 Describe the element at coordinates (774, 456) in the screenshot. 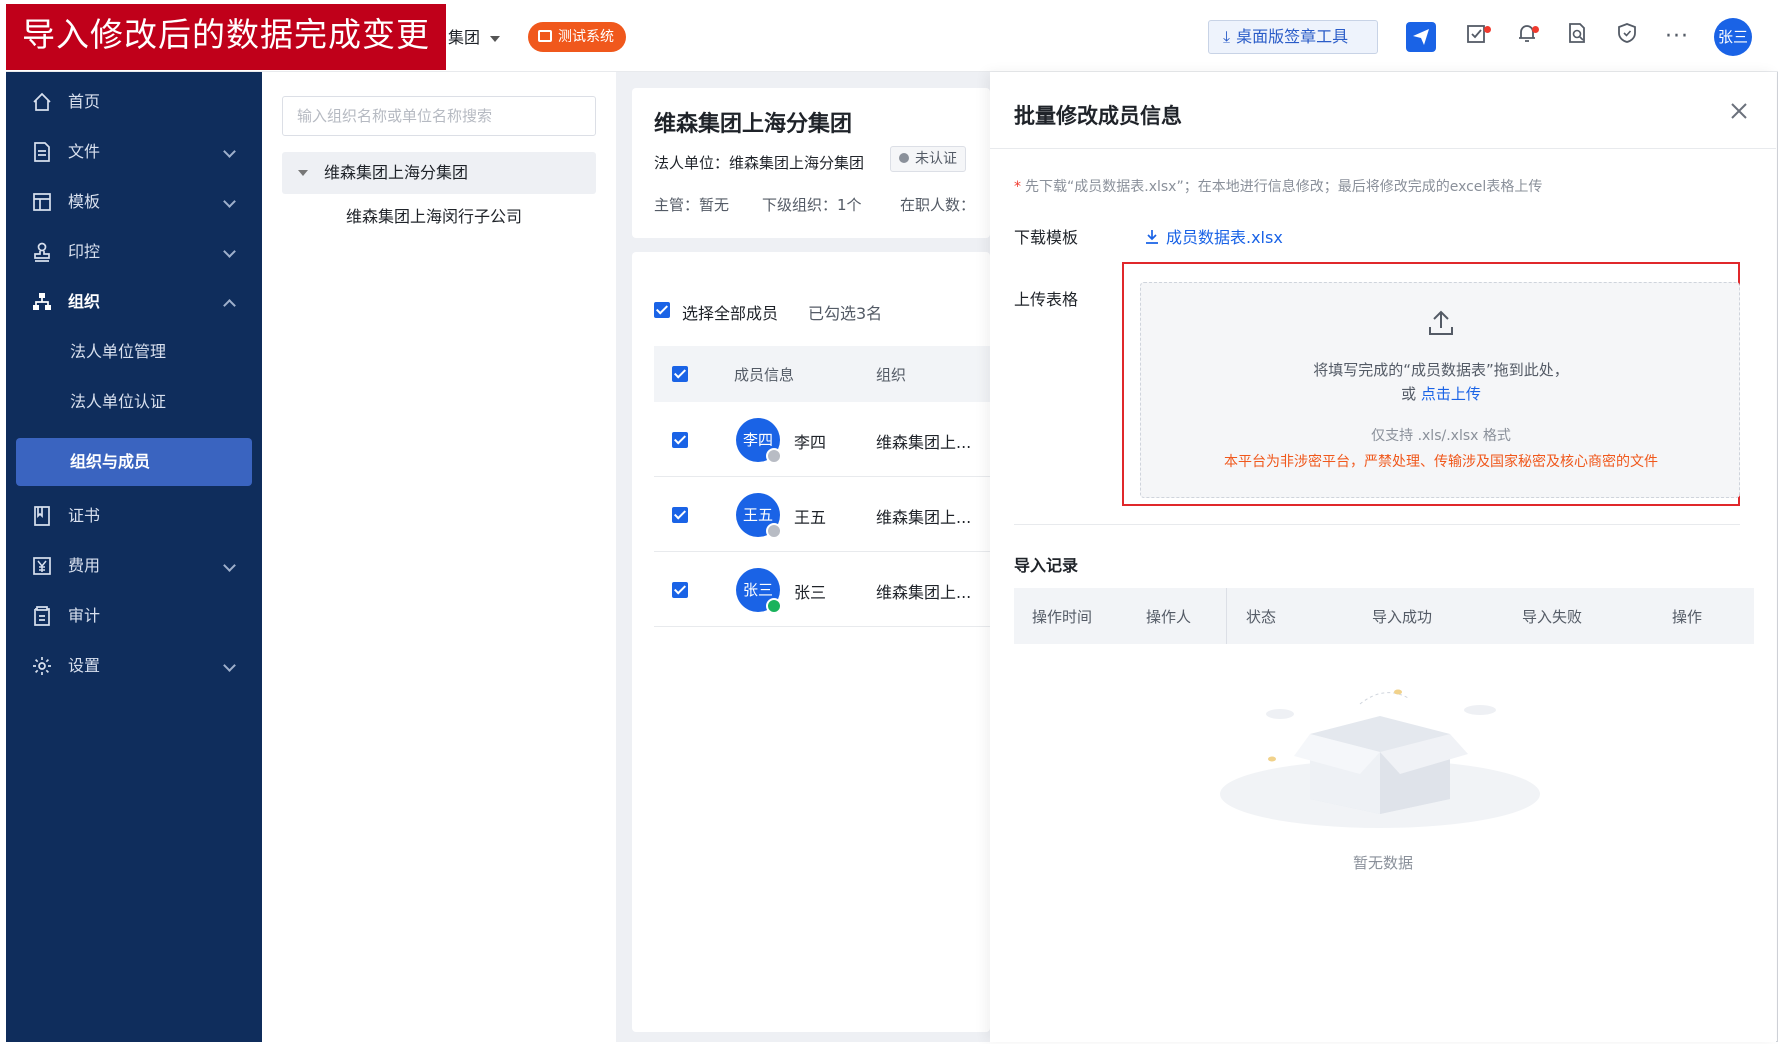

I see `status-pending-icon` at that location.